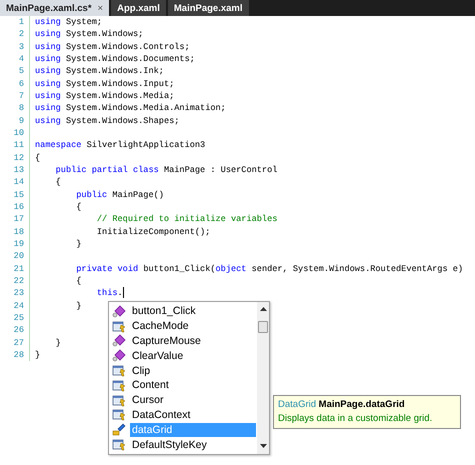 The image size is (475, 465). I want to click on line-number: 23, so click(15, 293).